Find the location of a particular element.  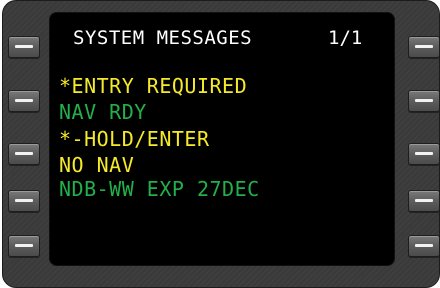

line-select-key-2l is located at coordinates (24, 101).